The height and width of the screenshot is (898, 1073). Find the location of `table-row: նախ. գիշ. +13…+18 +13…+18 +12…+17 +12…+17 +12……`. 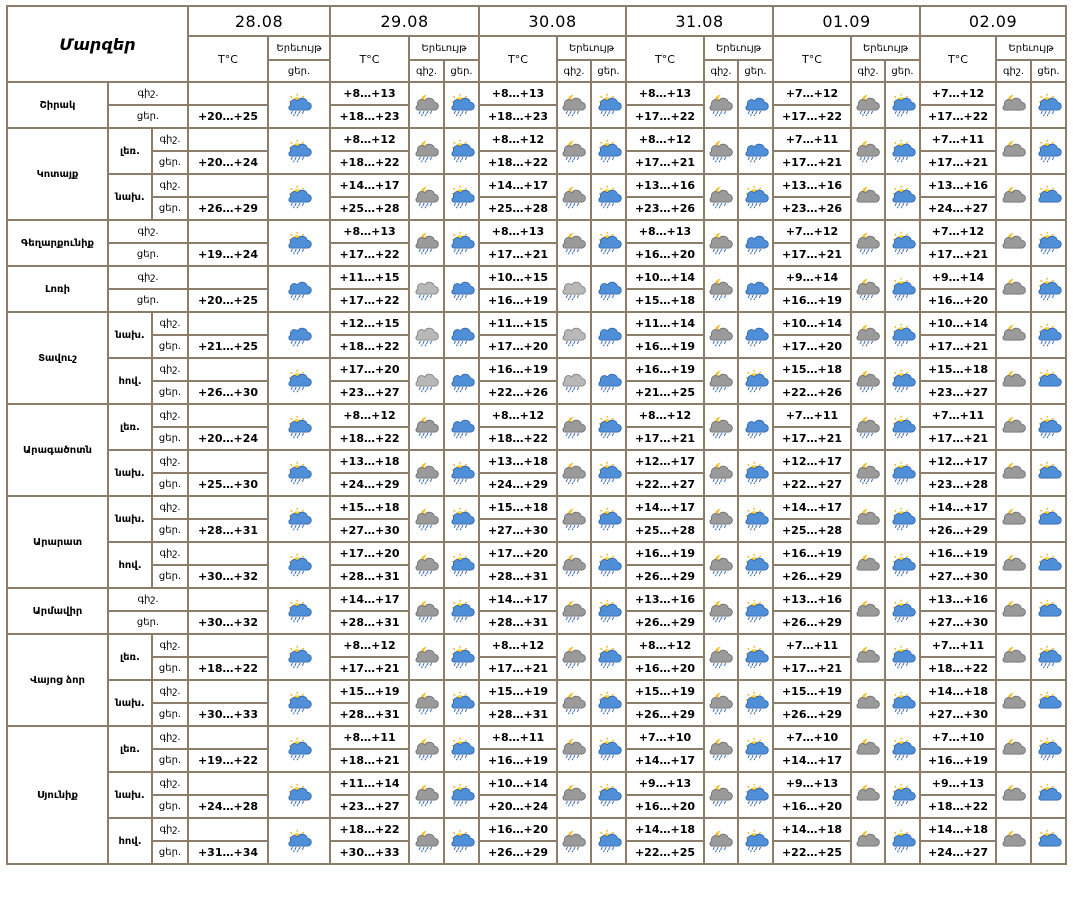

table-row: նախ. գիշ. +13…+18 +13…+18 +12…+17 +12…+17 +12…… is located at coordinates (537, 473).